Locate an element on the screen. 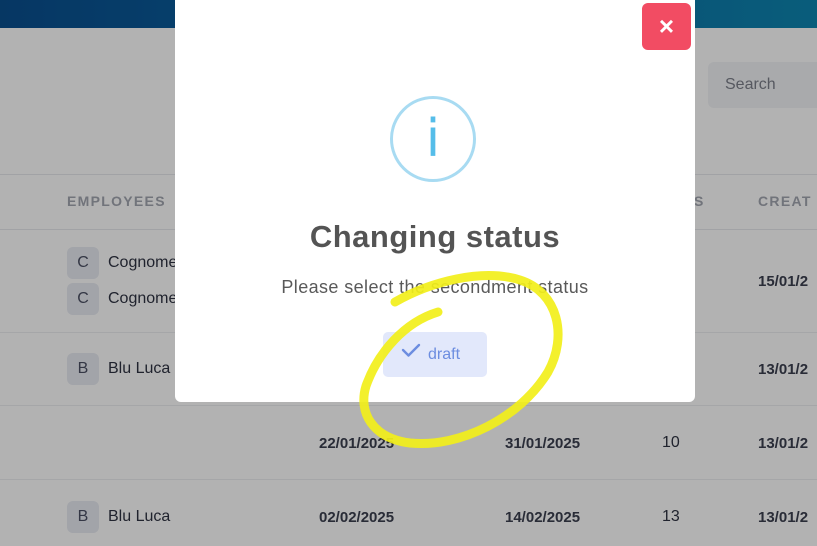 The width and height of the screenshot is (817, 546). close-icon: × is located at coordinates (666, 26).